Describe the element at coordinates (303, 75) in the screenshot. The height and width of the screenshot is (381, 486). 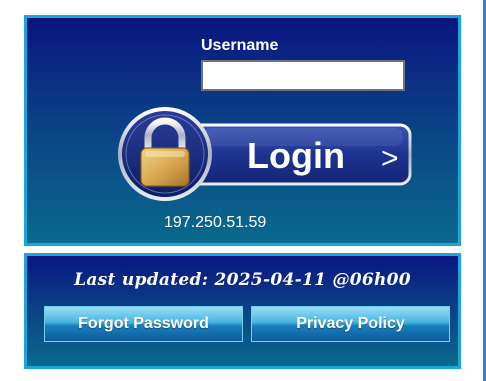
I see `username-input` at that location.